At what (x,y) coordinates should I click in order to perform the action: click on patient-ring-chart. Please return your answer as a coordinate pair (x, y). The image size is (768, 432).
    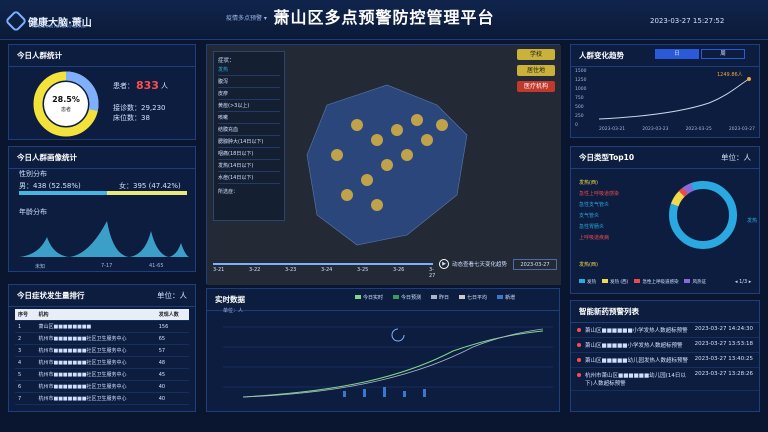
    Looking at the image, I should click on (66, 104).